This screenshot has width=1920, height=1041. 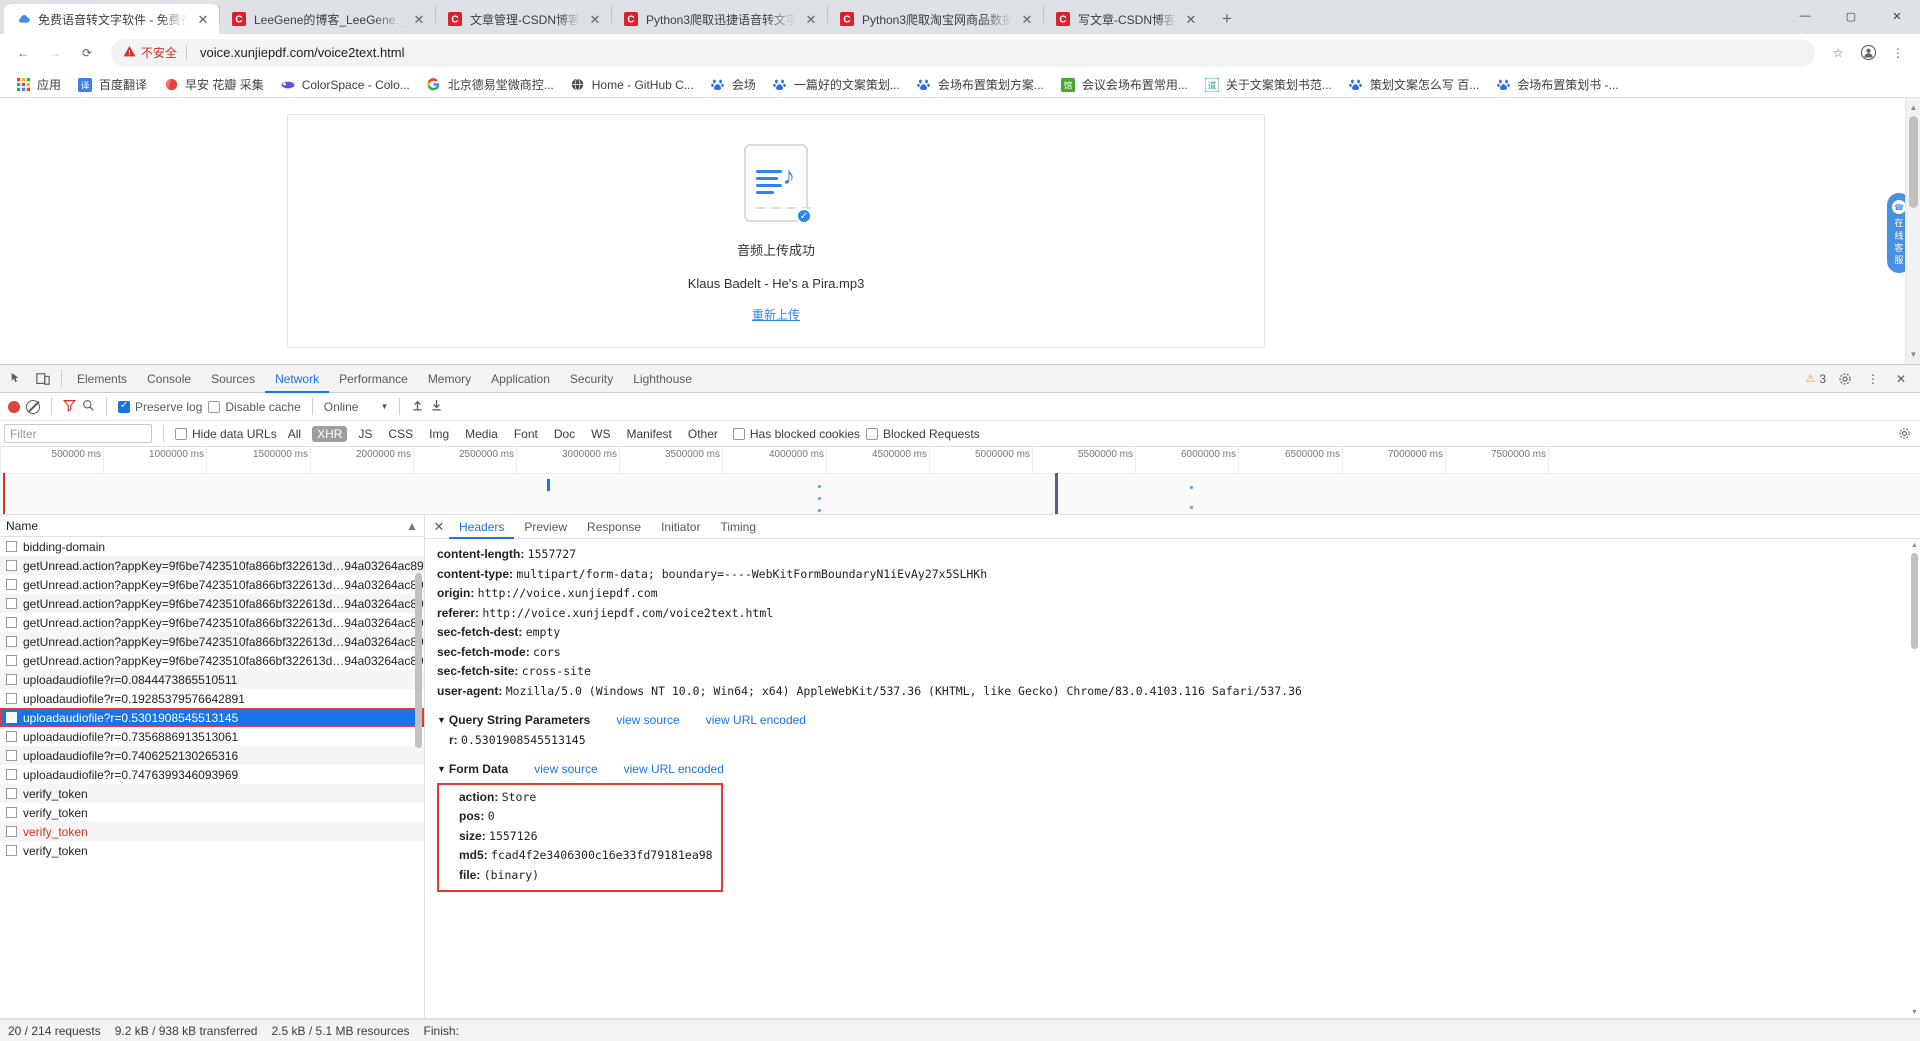 I want to click on type-filter-manifest: Manifest, so click(x=649, y=434).